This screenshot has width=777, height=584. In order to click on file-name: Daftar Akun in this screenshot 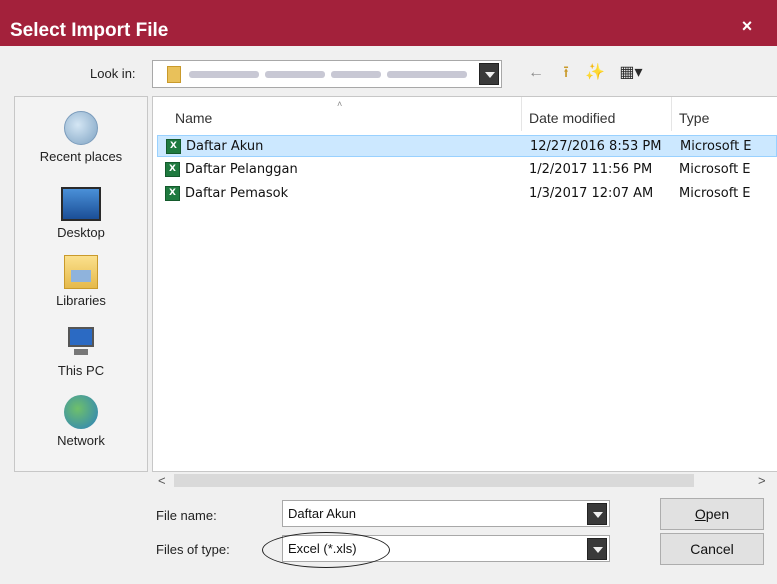, I will do `click(225, 146)`.